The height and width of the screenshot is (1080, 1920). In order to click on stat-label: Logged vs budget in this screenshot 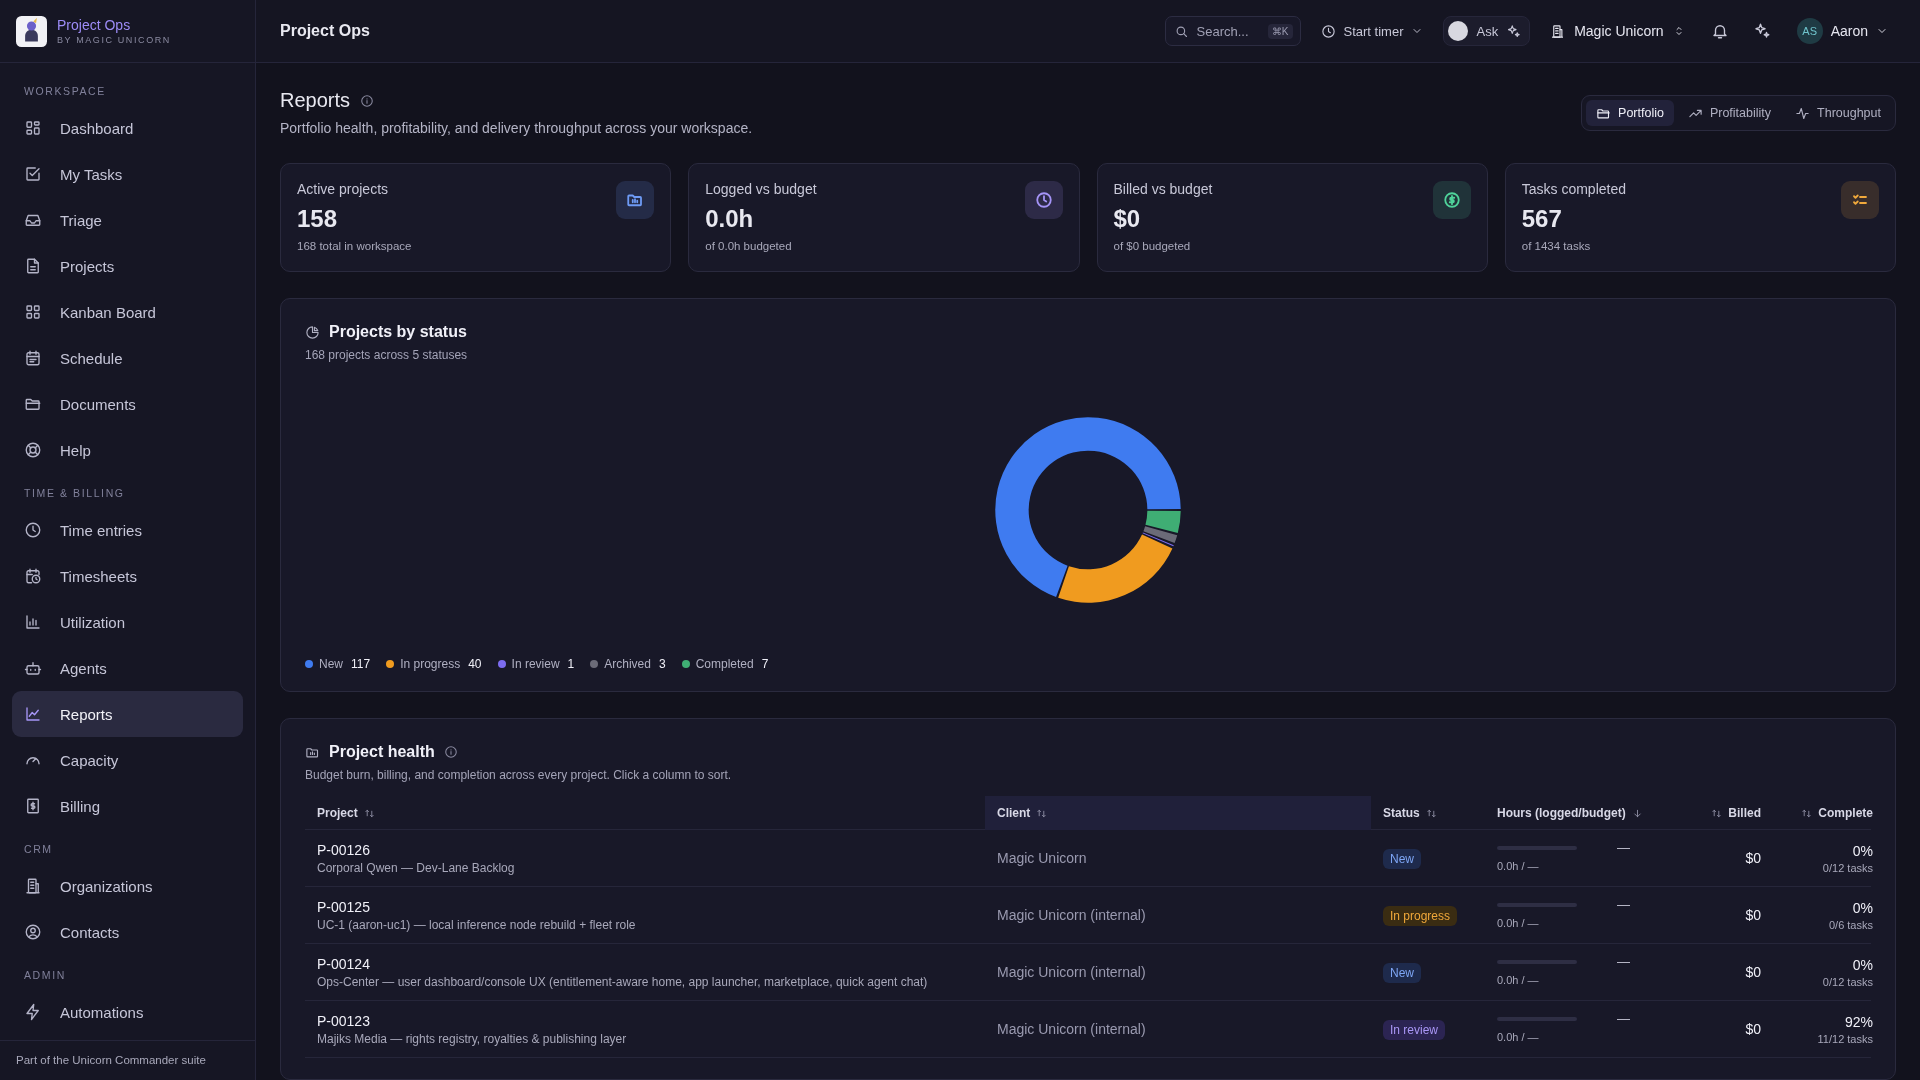, I will do `click(761, 189)`.